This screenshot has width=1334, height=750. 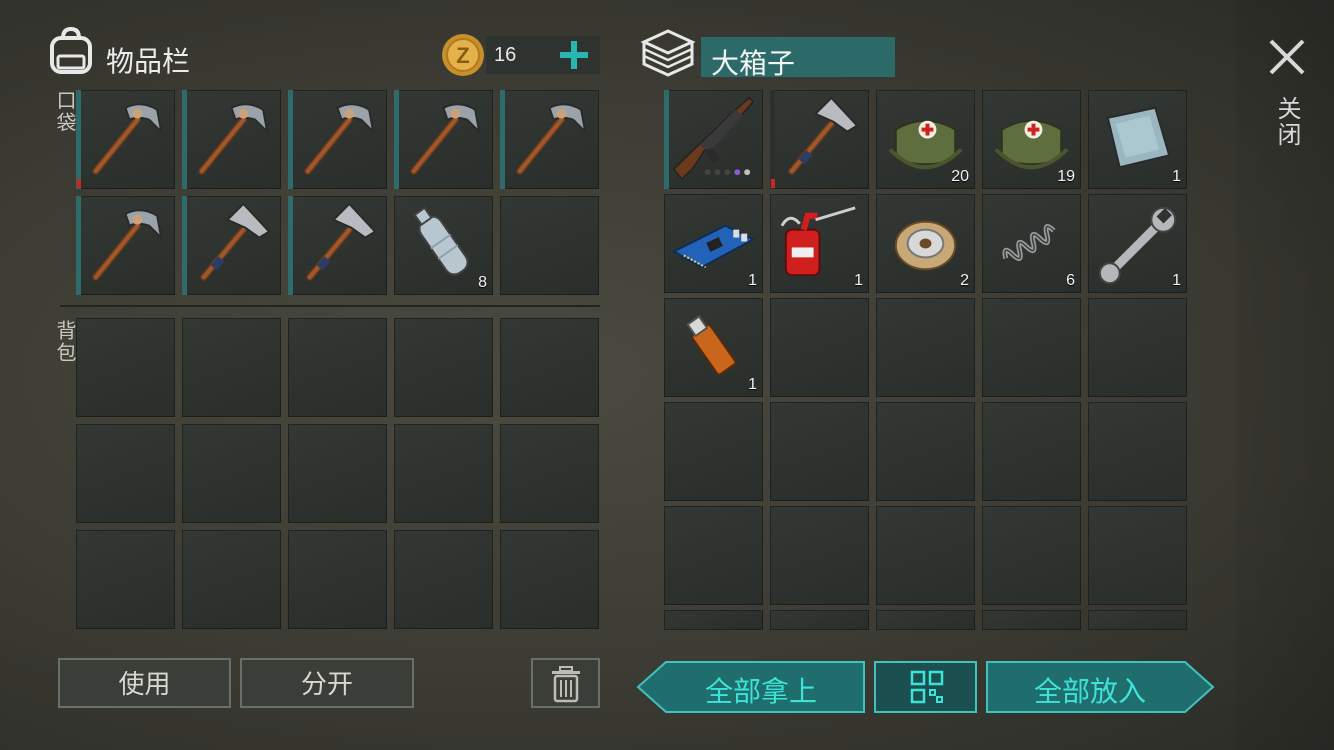 I want to click on item-count: 2, so click(x=964, y=280).